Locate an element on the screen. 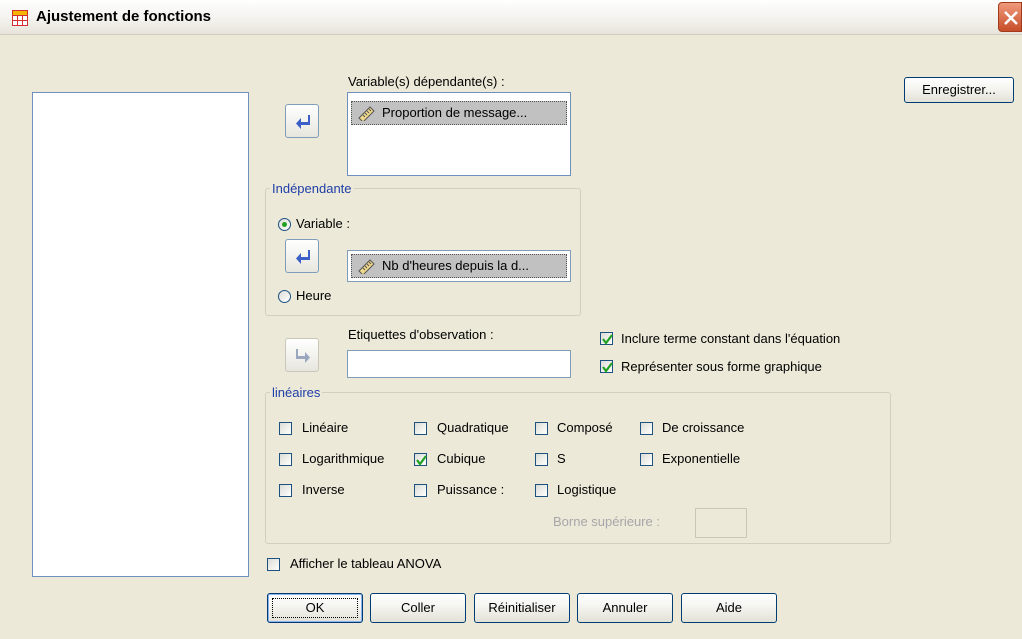  dependent-variables-label: Variable(s) dépendante(s) : is located at coordinates (426, 81).